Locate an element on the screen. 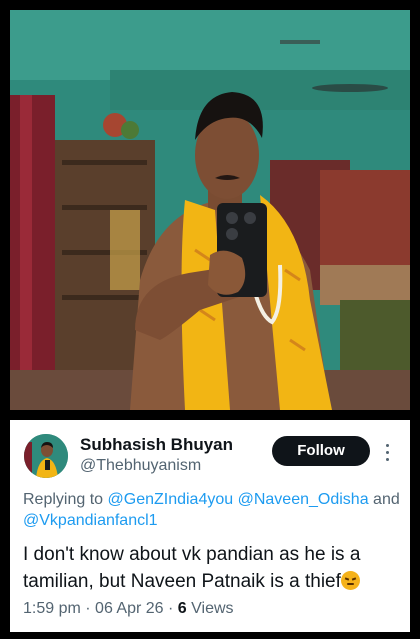 The width and height of the screenshot is (420, 639). views-label: Views is located at coordinates (212, 608).